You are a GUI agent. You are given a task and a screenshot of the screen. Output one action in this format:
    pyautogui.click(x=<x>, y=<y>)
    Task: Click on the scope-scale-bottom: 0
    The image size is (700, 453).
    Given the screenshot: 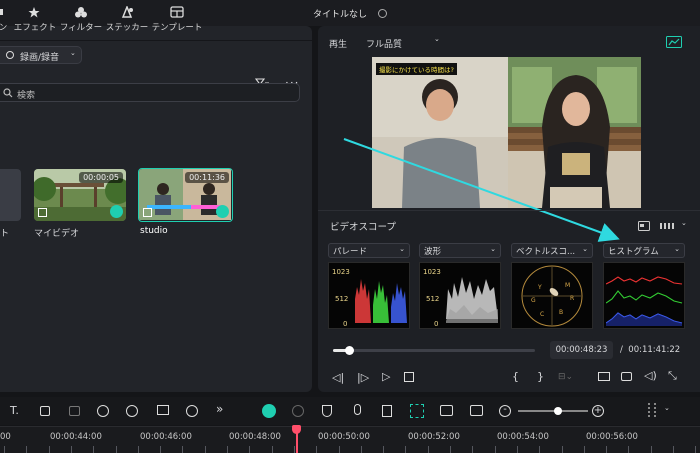 What is the action you would take?
    pyautogui.click(x=345, y=324)
    